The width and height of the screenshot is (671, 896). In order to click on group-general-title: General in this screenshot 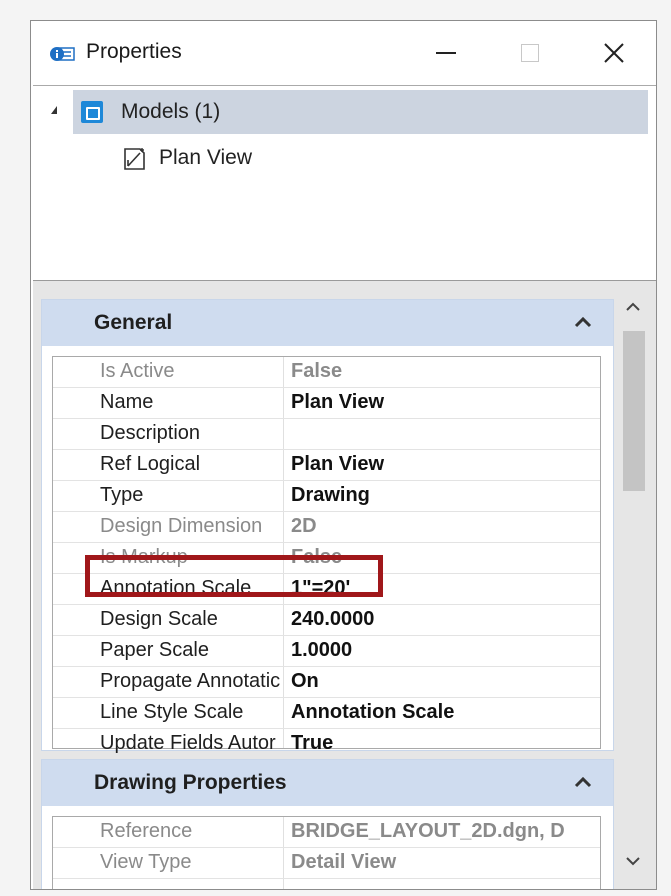, I will do `click(133, 322)`.